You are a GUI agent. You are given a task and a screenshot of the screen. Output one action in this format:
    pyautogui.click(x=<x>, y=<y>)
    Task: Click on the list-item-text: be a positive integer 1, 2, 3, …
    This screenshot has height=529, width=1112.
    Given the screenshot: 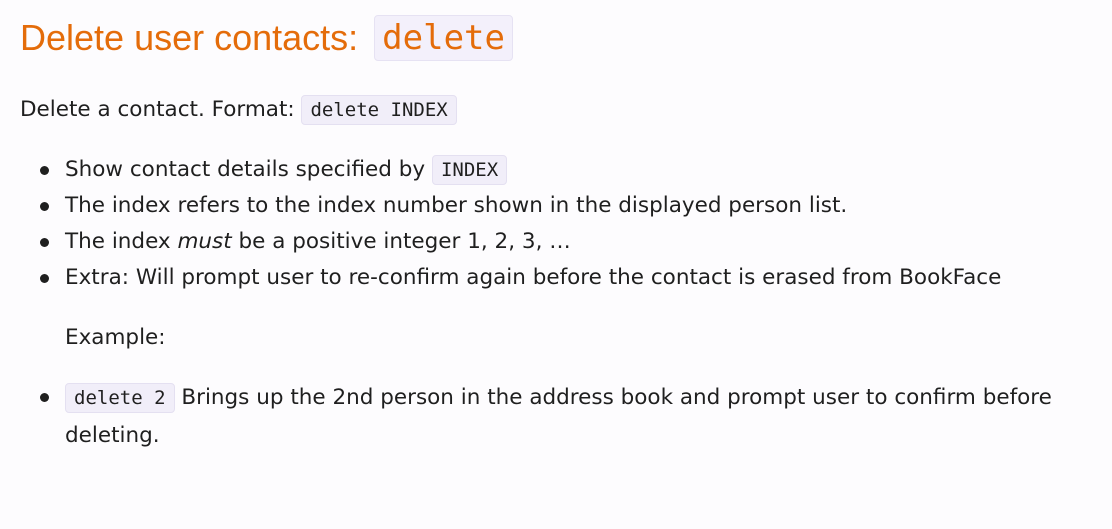 What is the action you would take?
    pyautogui.click(x=401, y=241)
    